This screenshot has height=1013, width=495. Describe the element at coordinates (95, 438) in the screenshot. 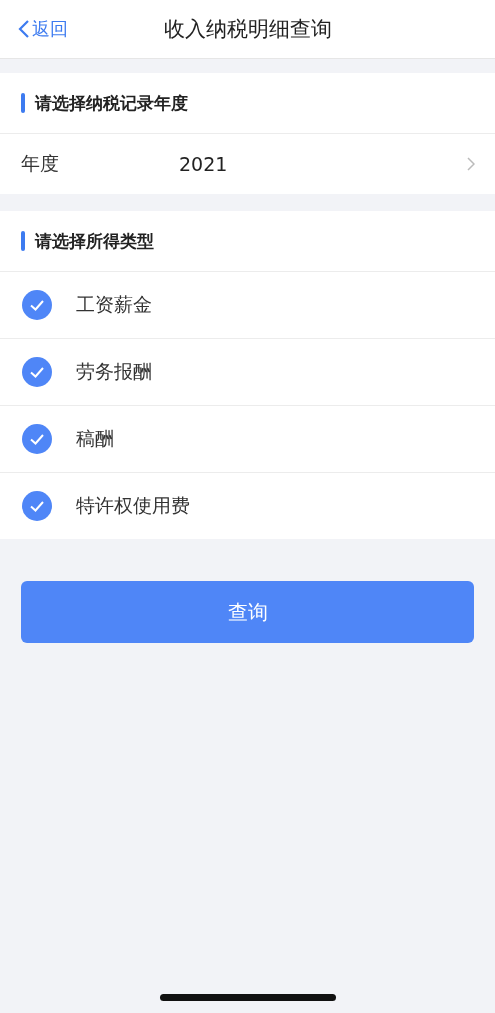

I see `option-label: 稿酬` at that location.